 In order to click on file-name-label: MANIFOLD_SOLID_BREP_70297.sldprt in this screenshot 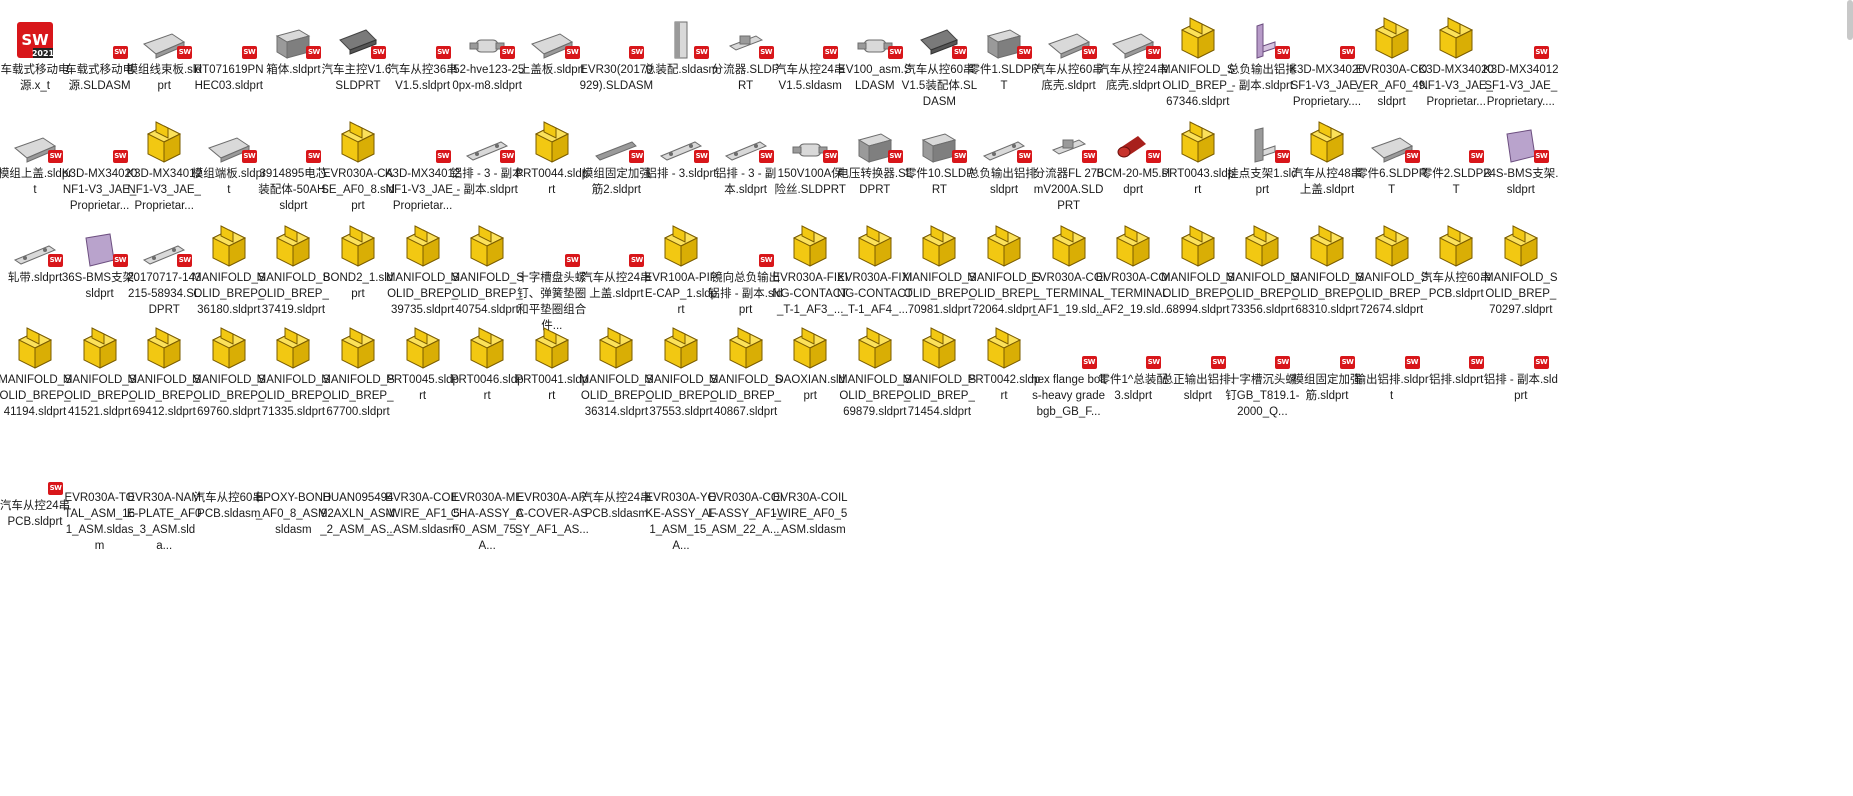, I will do `click(1521, 294)`.